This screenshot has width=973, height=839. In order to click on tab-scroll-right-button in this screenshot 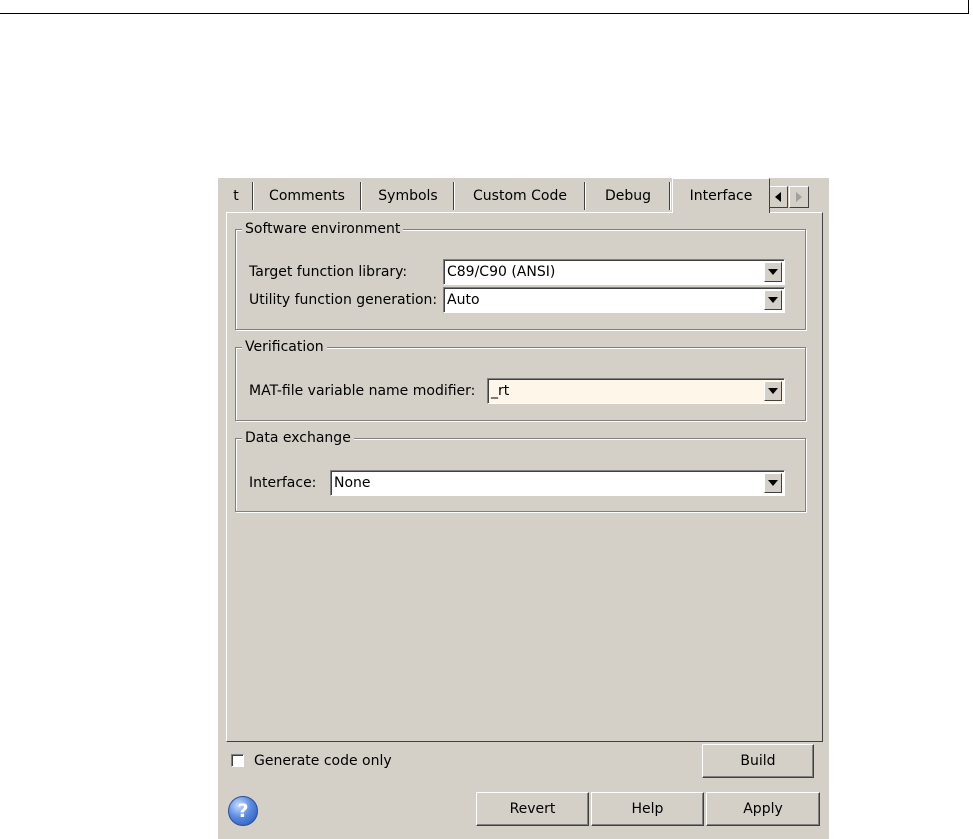, I will do `click(799, 197)`.